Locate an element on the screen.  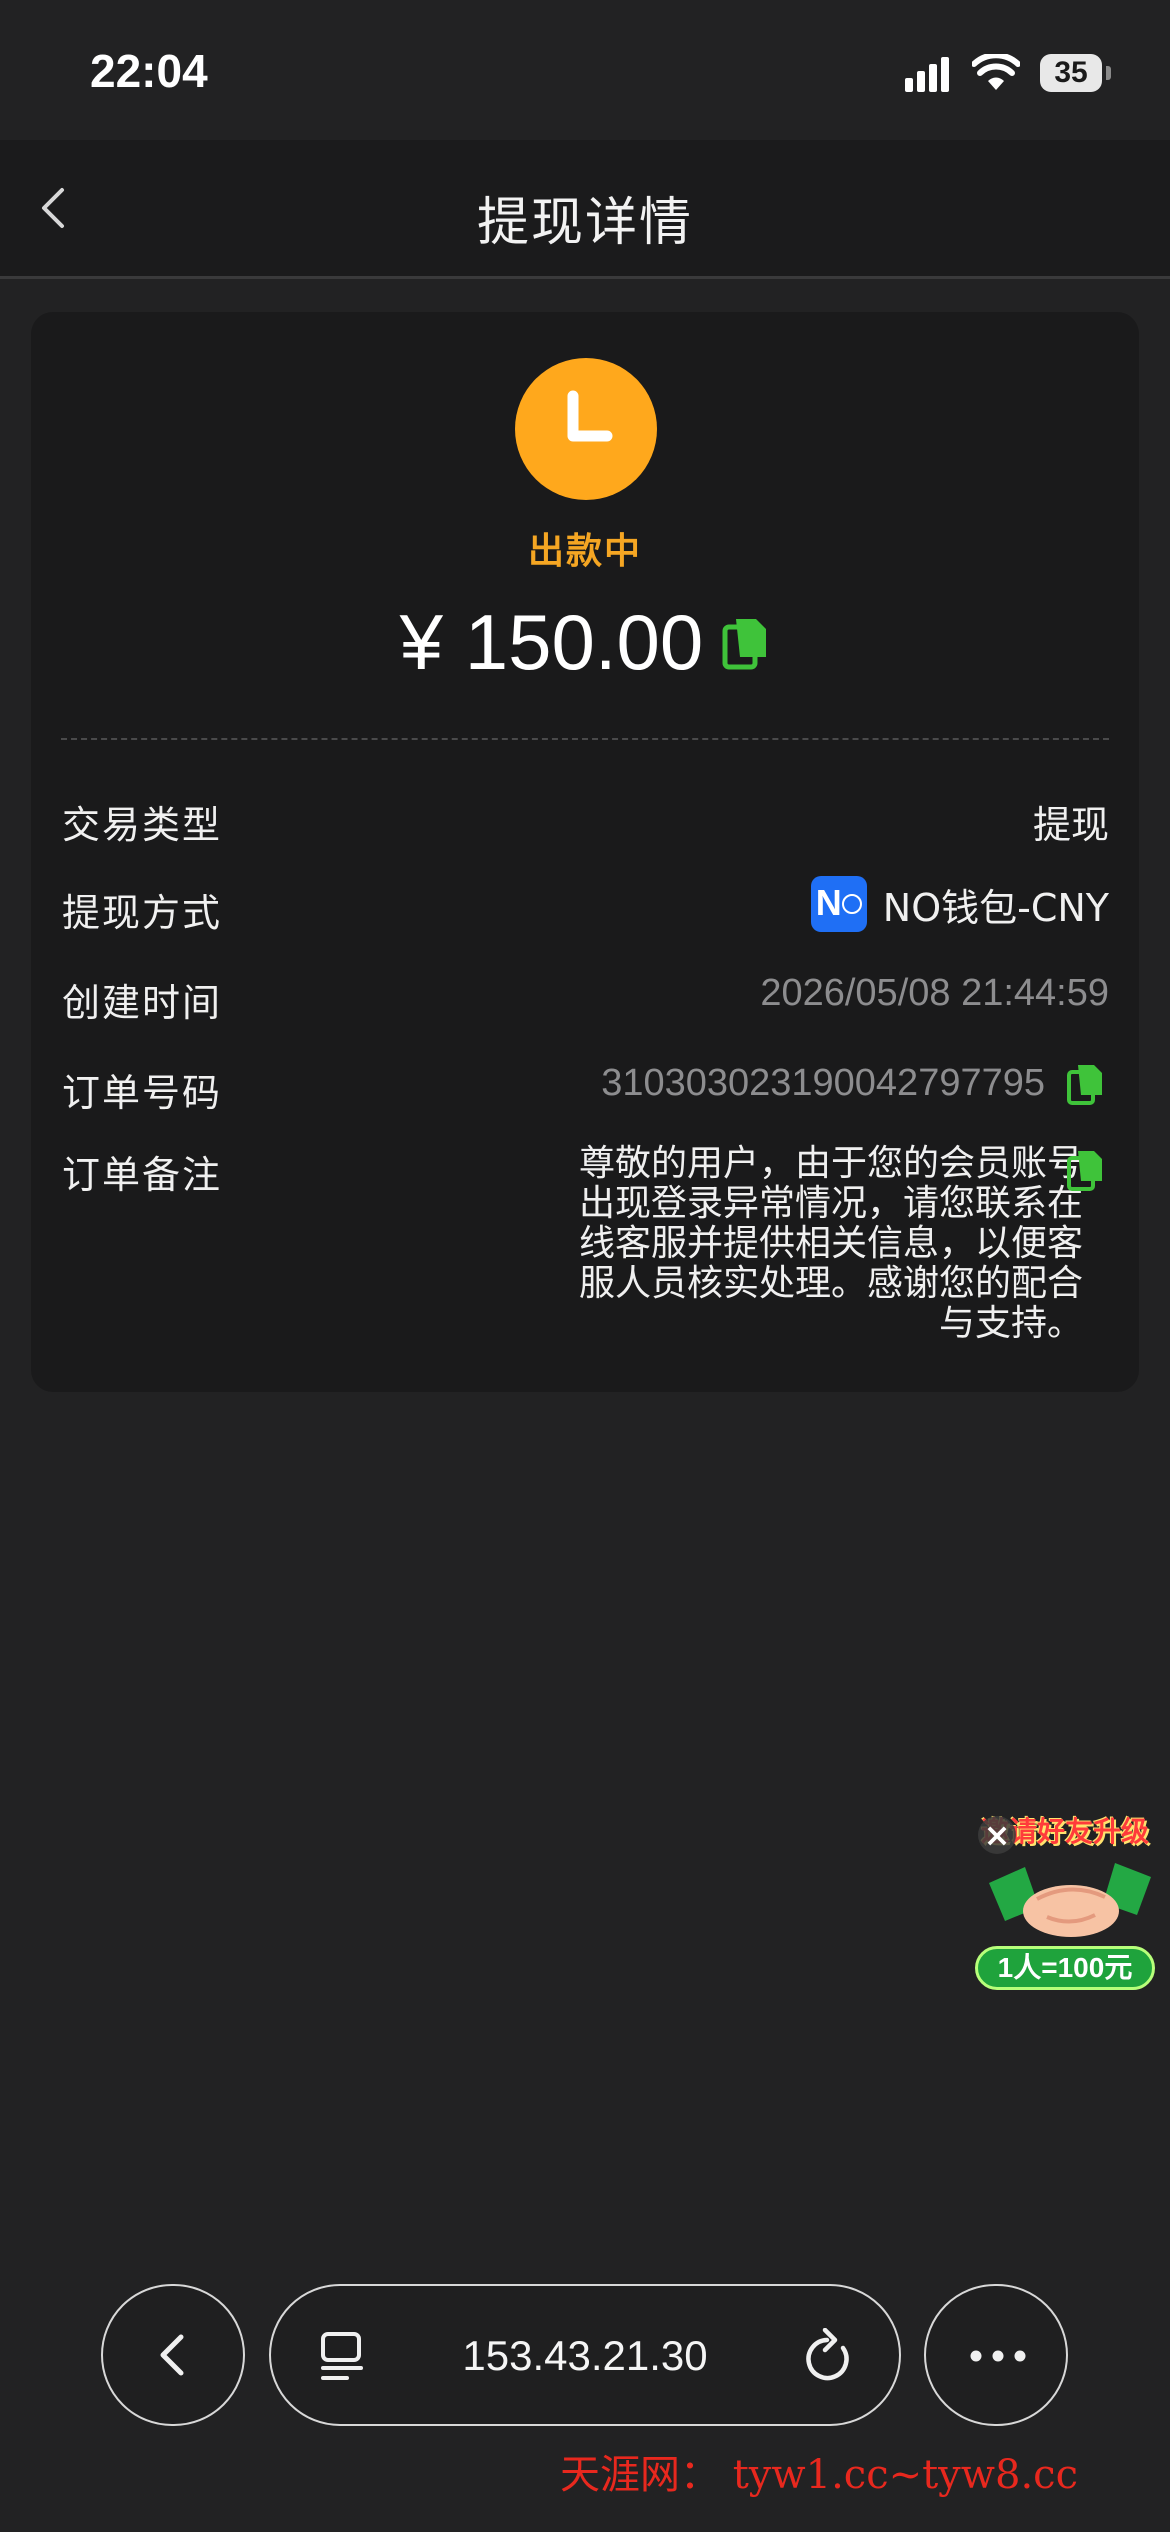
clock-time: 22:04 is located at coordinates (149, 71).